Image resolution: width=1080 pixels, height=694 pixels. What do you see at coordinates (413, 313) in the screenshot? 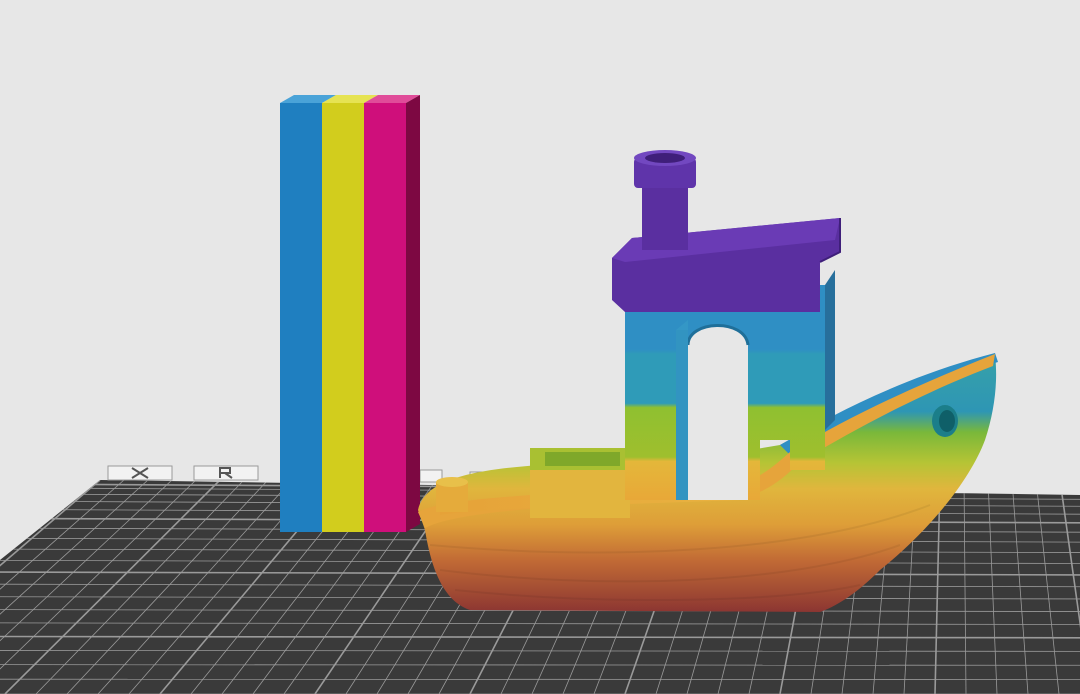
I see `tower-side-face` at bounding box center [413, 313].